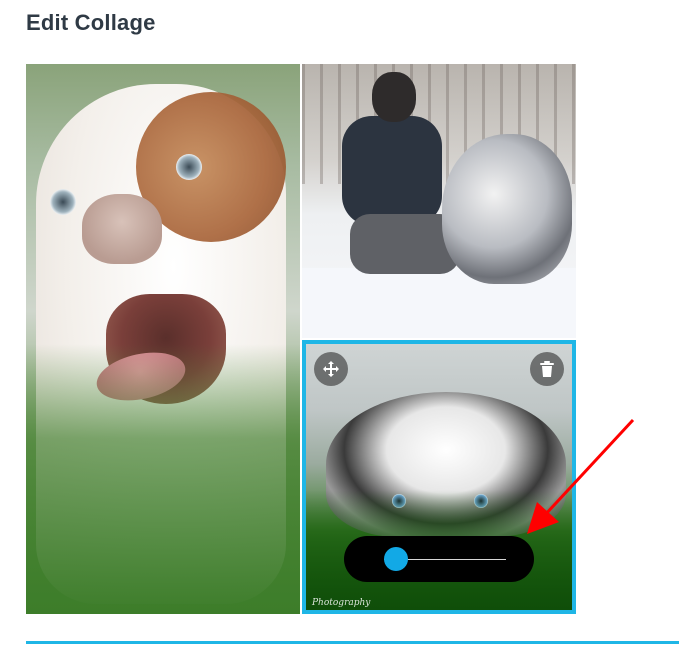 The width and height of the screenshot is (679, 645). I want to click on bulldog-nose, so click(122, 229).